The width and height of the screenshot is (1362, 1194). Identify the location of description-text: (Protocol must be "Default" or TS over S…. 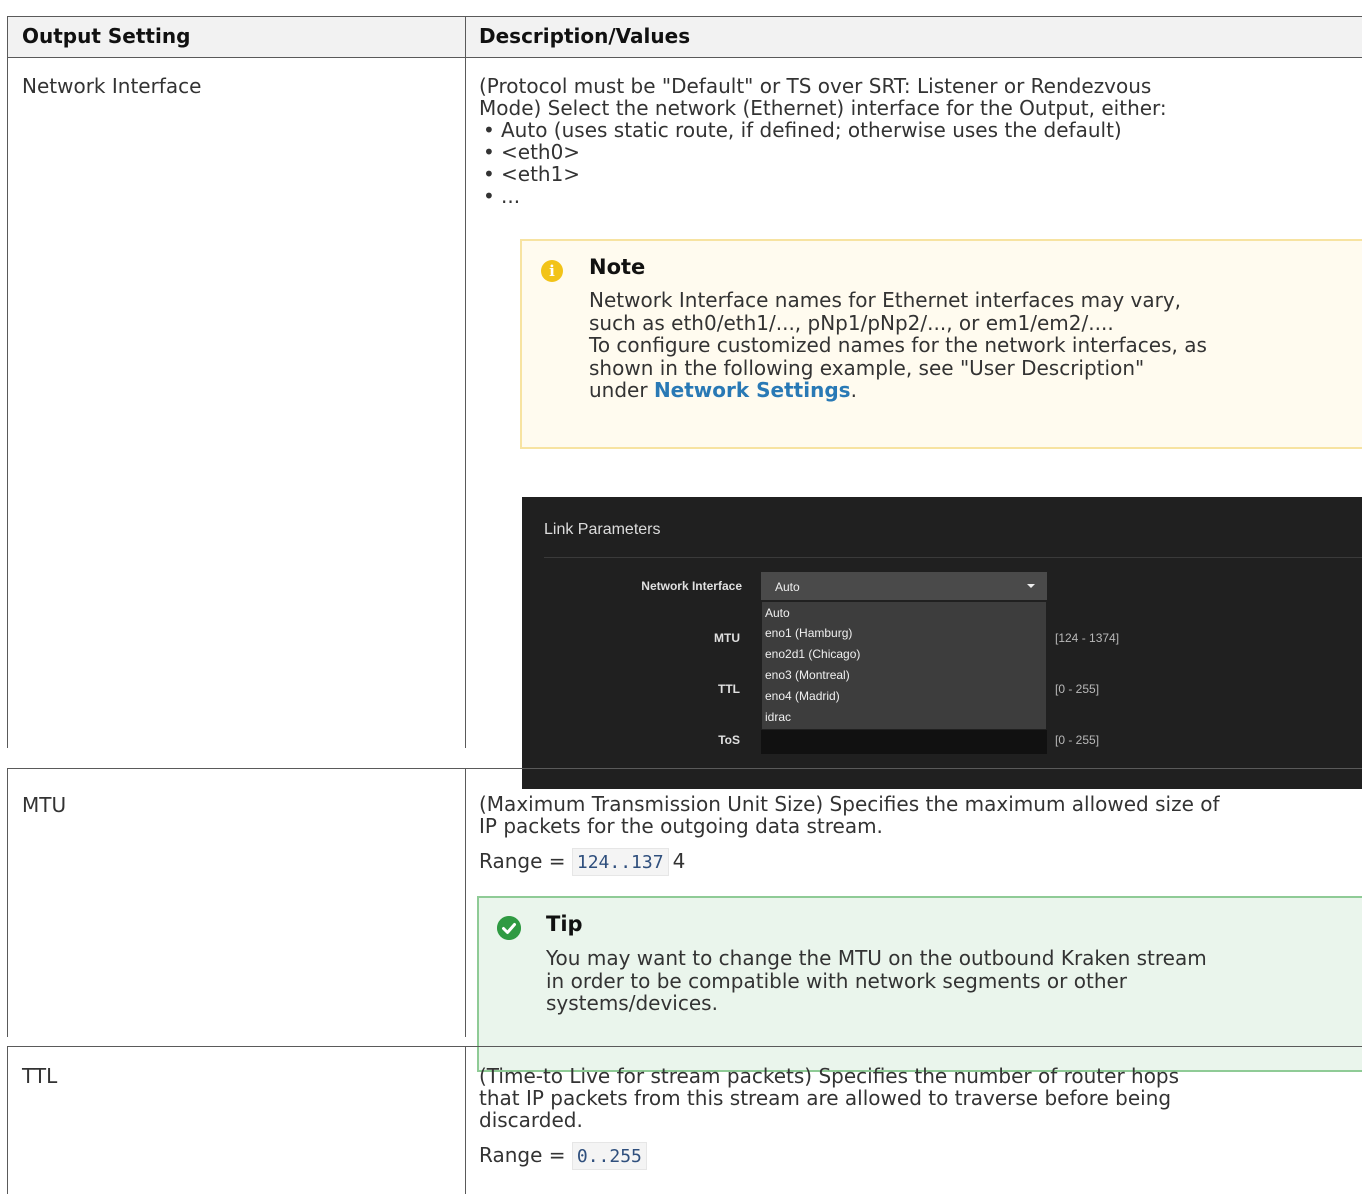
(920, 97).